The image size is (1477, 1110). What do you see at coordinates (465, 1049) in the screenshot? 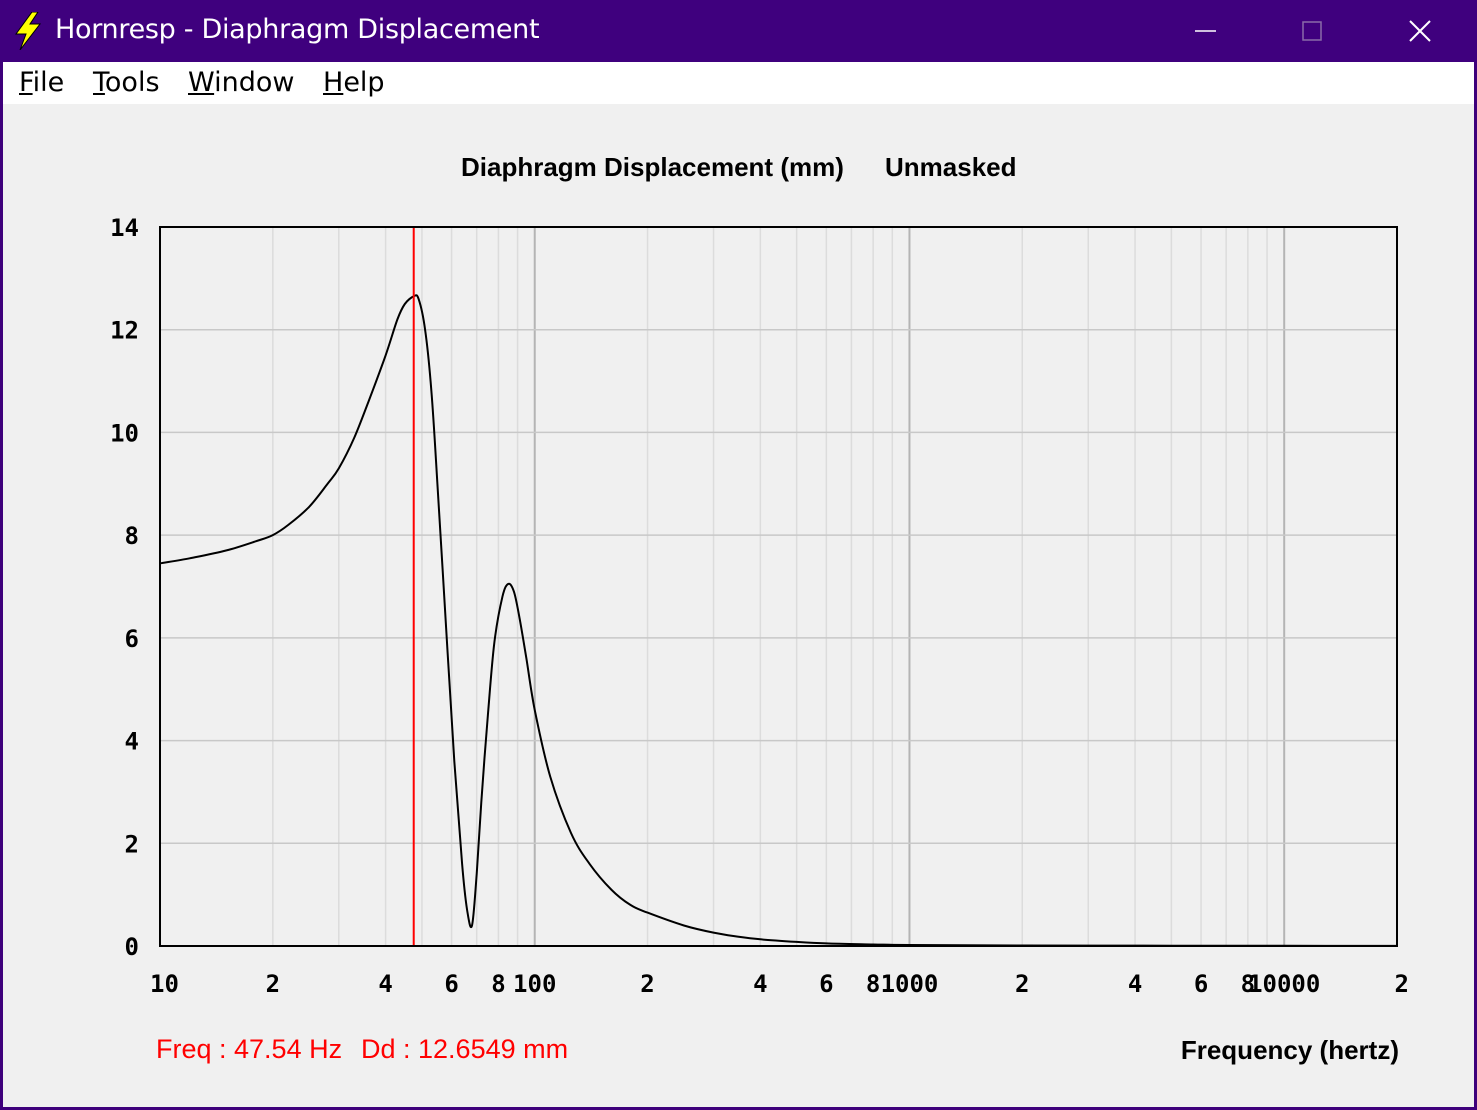
I see `displacement-readout: Dd : 12.6549 mm` at bounding box center [465, 1049].